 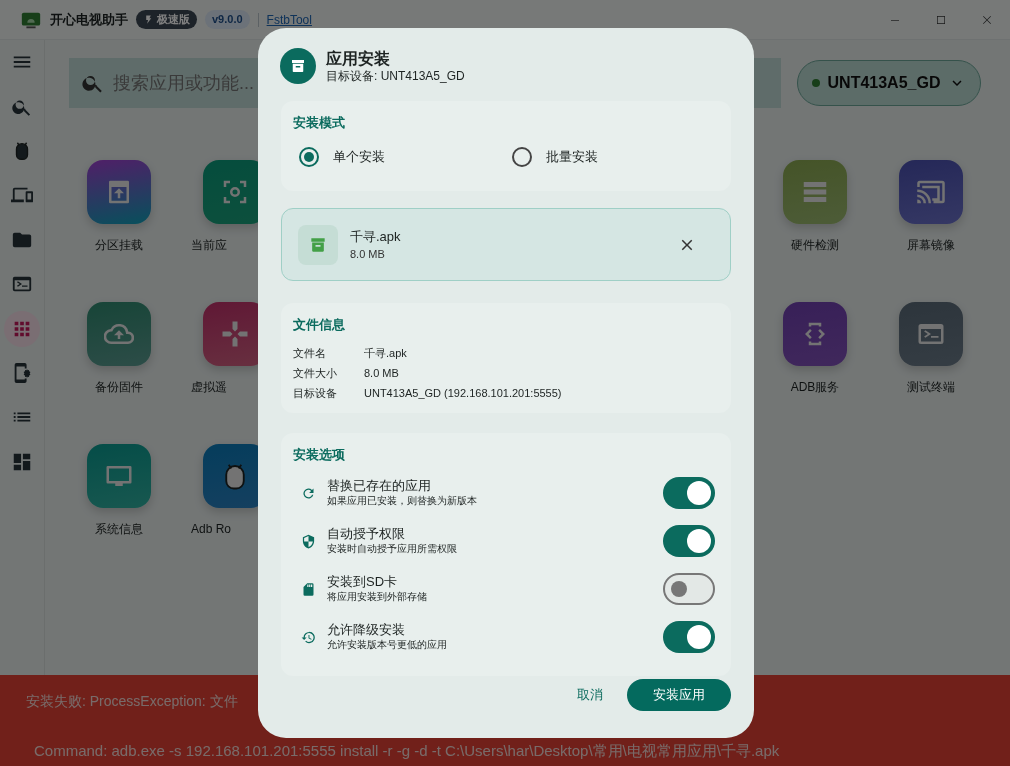 What do you see at coordinates (211, 529) in the screenshot?
I see `app-label: Adb Ro` at bounding box center [211, 529].